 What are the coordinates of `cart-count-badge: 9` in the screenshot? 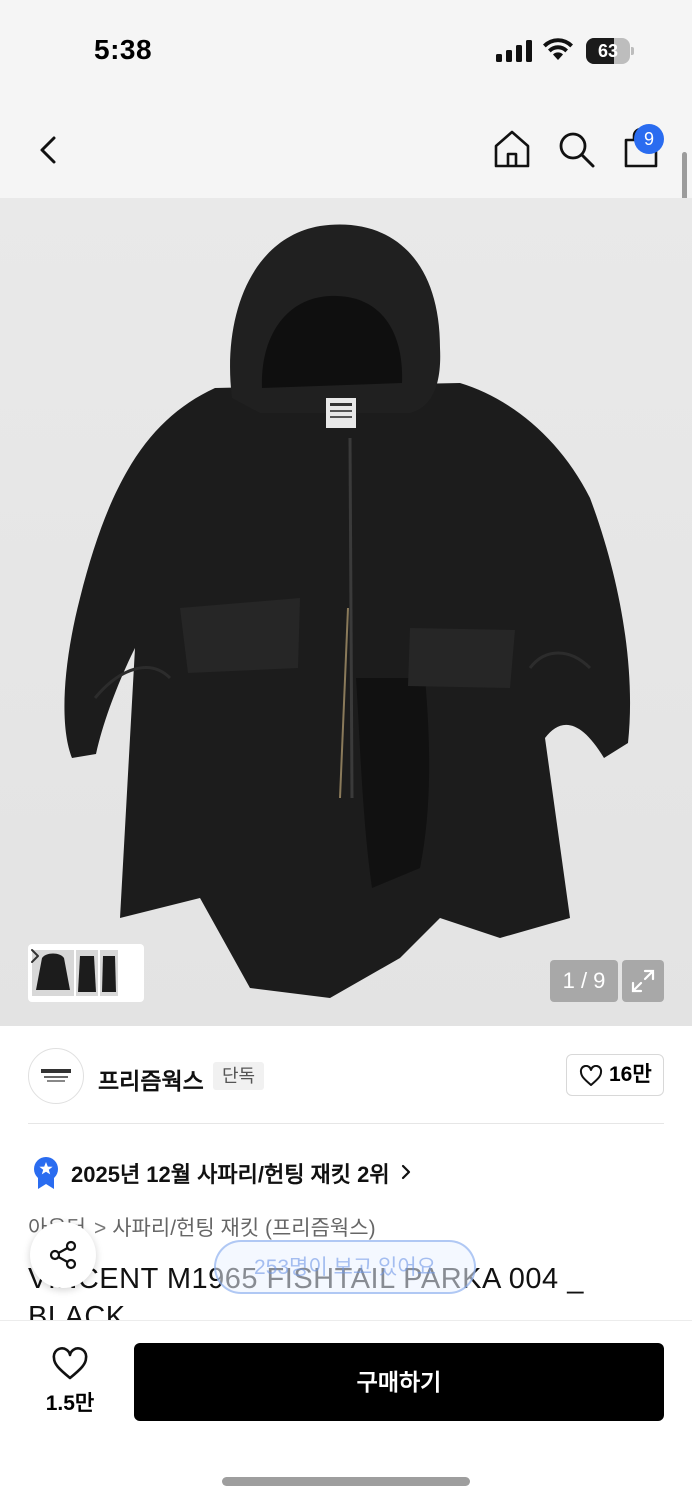 It's located at (649, 139).